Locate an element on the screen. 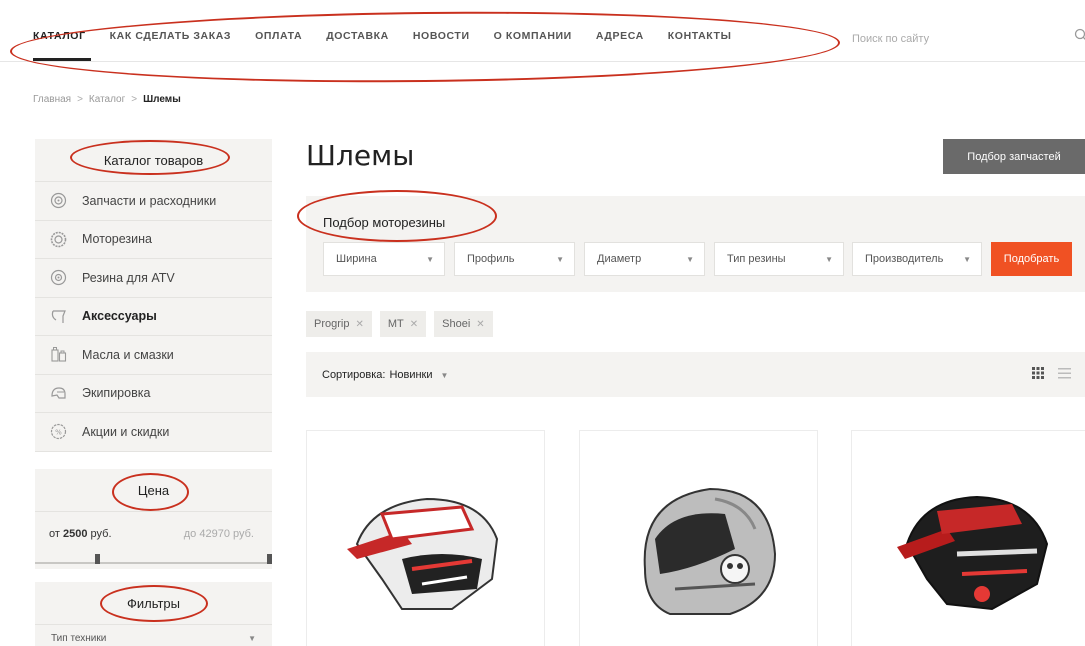 This screenshot has width=1085, height=646. nav-item-addresses: АДРЕСА is located at coordinates (620, 36).